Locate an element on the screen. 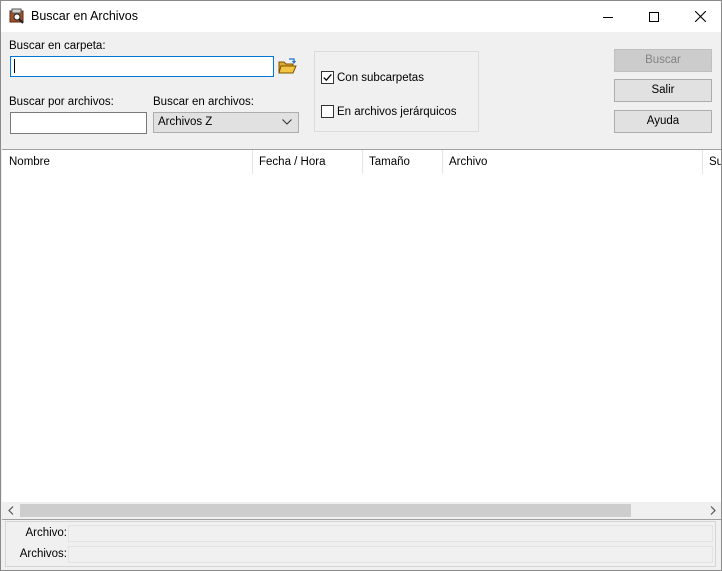 The width and height of the screenshot is (722, 571). status-row-archives: Archivos: is located at coordinates (360, 554).